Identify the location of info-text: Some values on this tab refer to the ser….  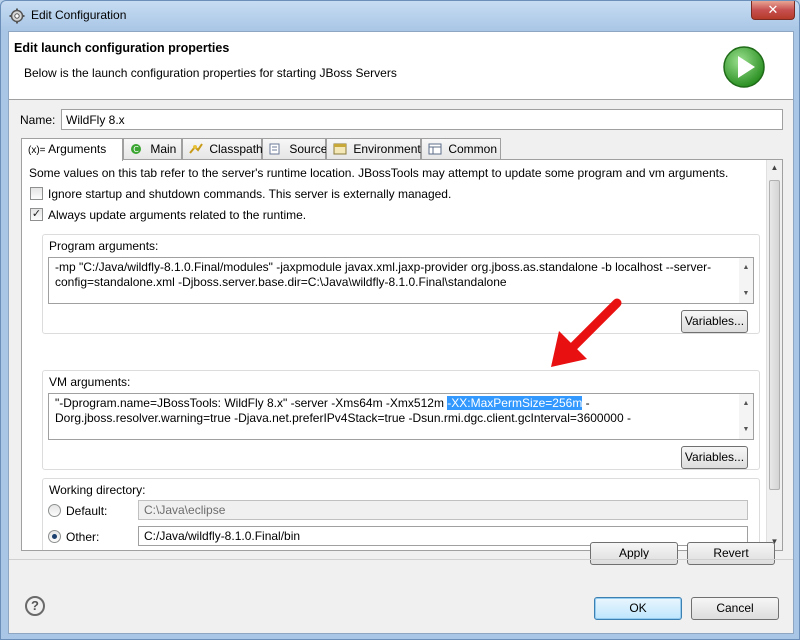
(379, 173).